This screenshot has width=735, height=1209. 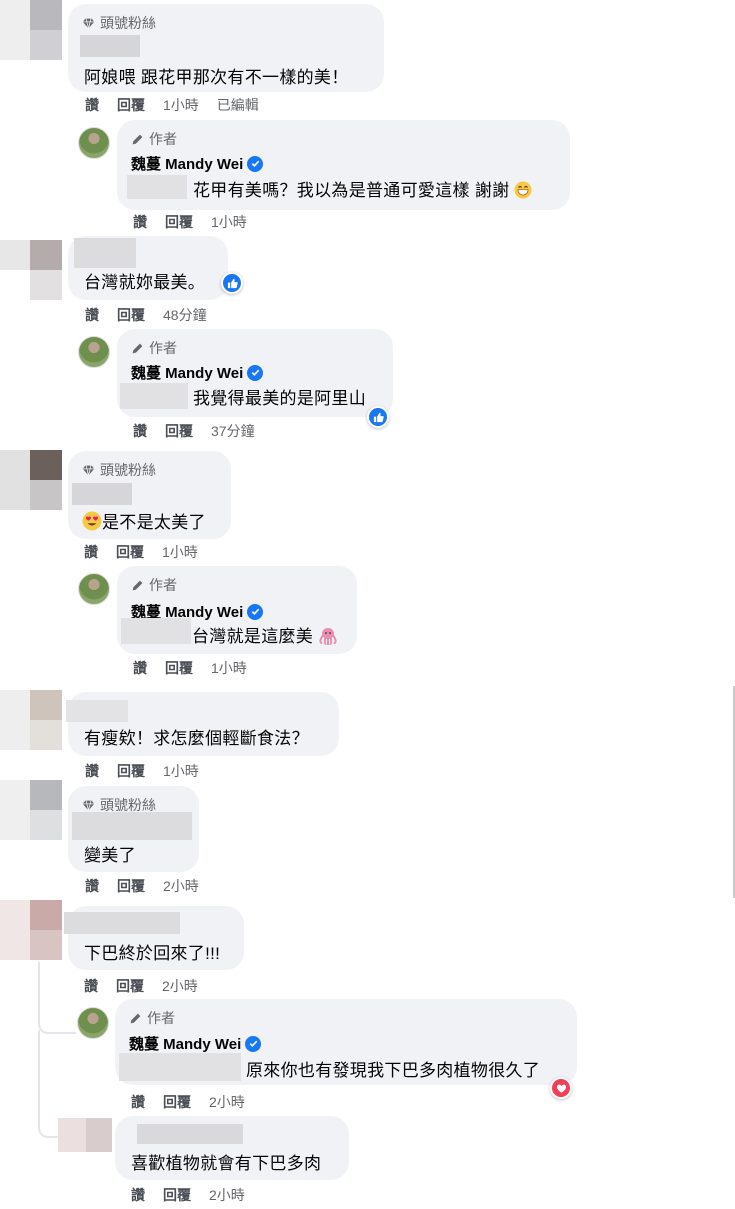 What do you see at coordinates (523, 190) in the screenshot?
I see `grin-emoji-icon` at bounding box center [523, 190].